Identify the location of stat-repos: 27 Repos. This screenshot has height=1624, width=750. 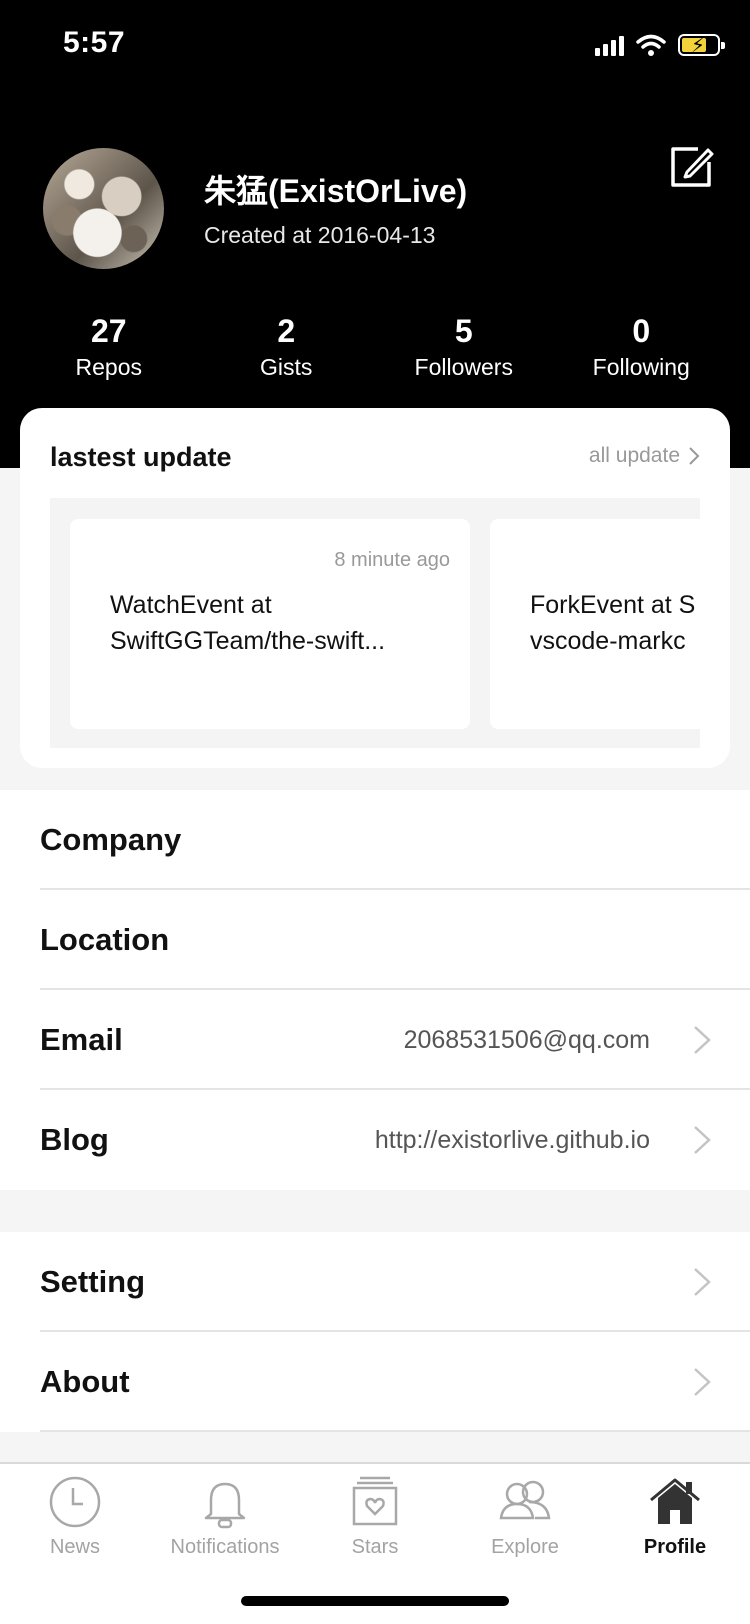
(109, 348).